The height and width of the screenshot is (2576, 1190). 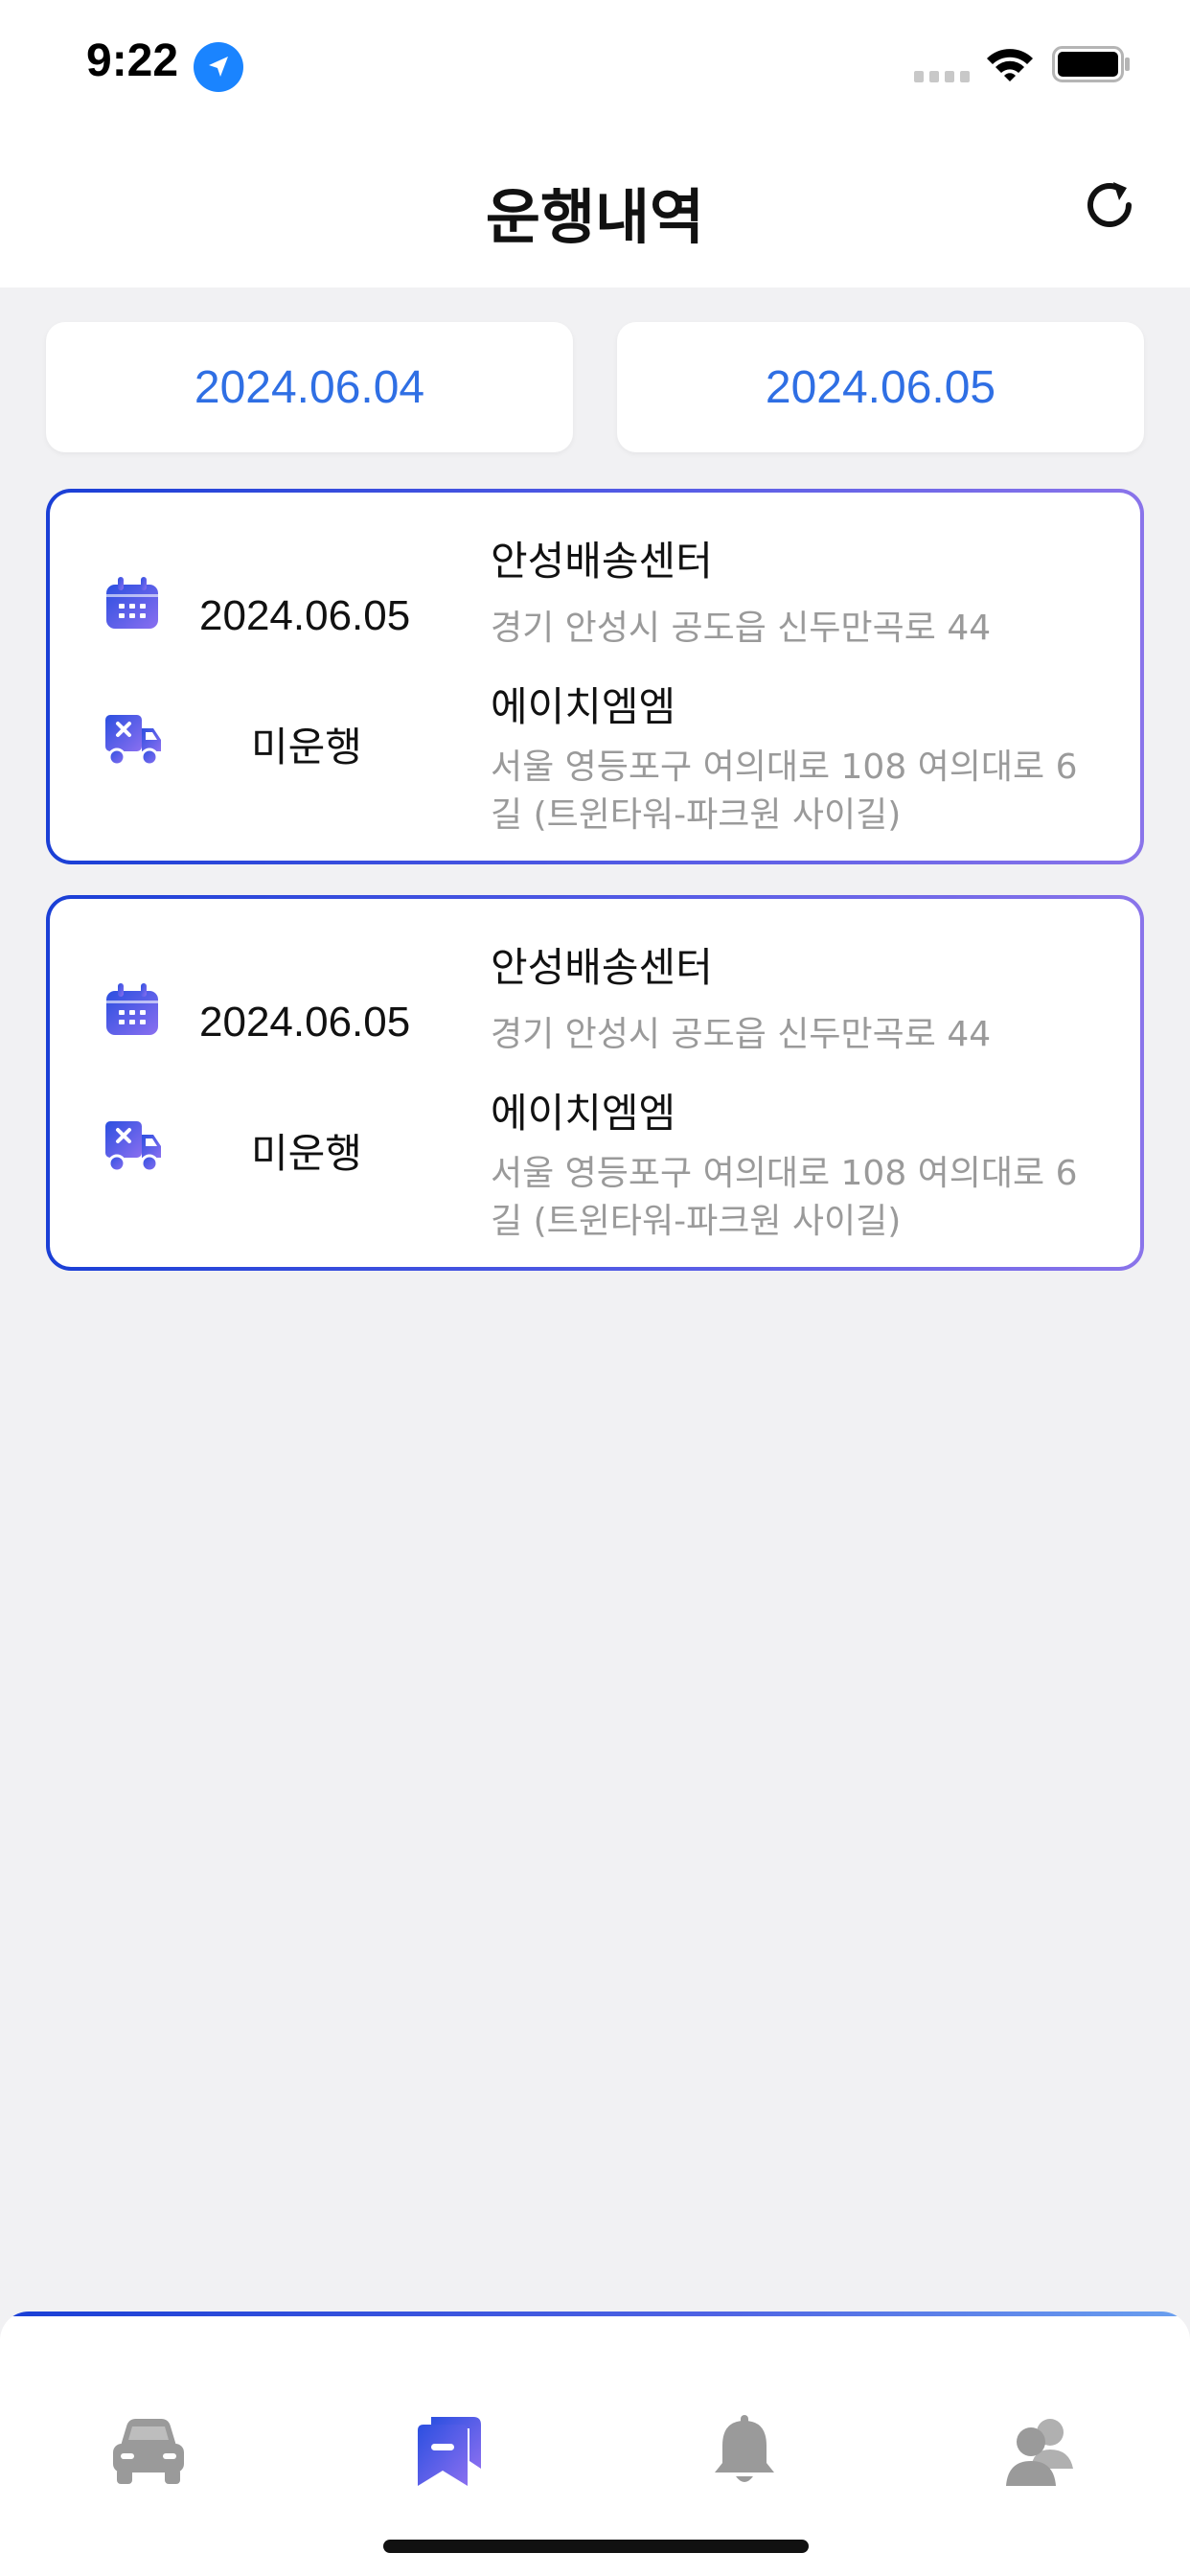 I want to click on wifi-icon, so click(x=1010, y=65).